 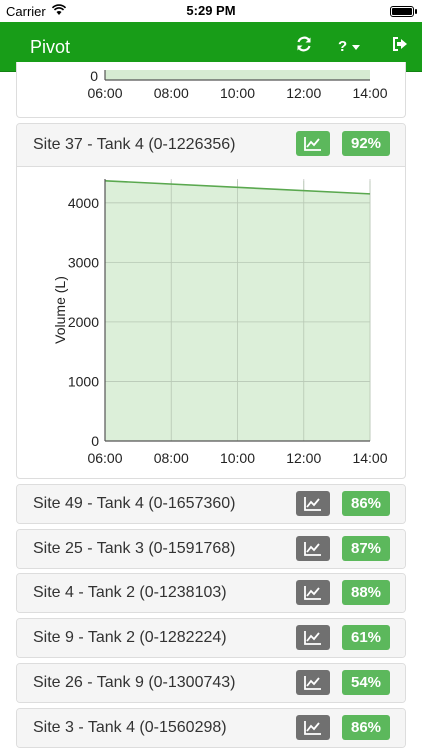 What do you see at coordinates (130, 593) in the screenshot?
I see `tank-title: Site 4 - Tank 2 (0-1238103)` at bounding box center [130, 593].